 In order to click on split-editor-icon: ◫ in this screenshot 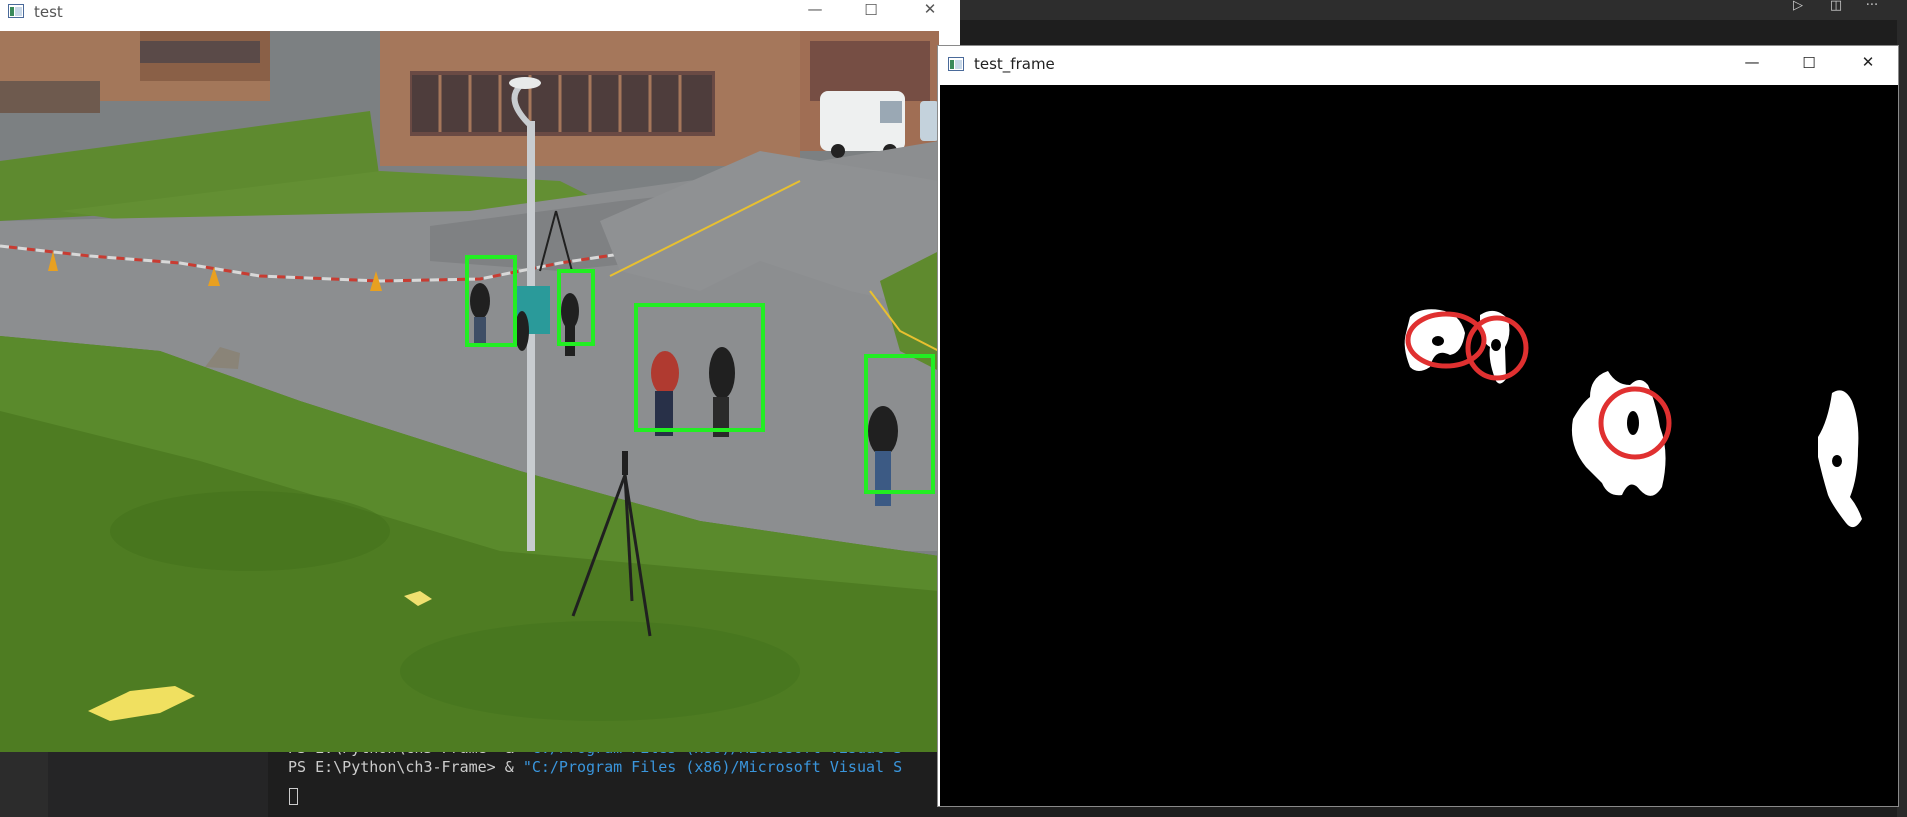, I will do `click(1836, 7)`.